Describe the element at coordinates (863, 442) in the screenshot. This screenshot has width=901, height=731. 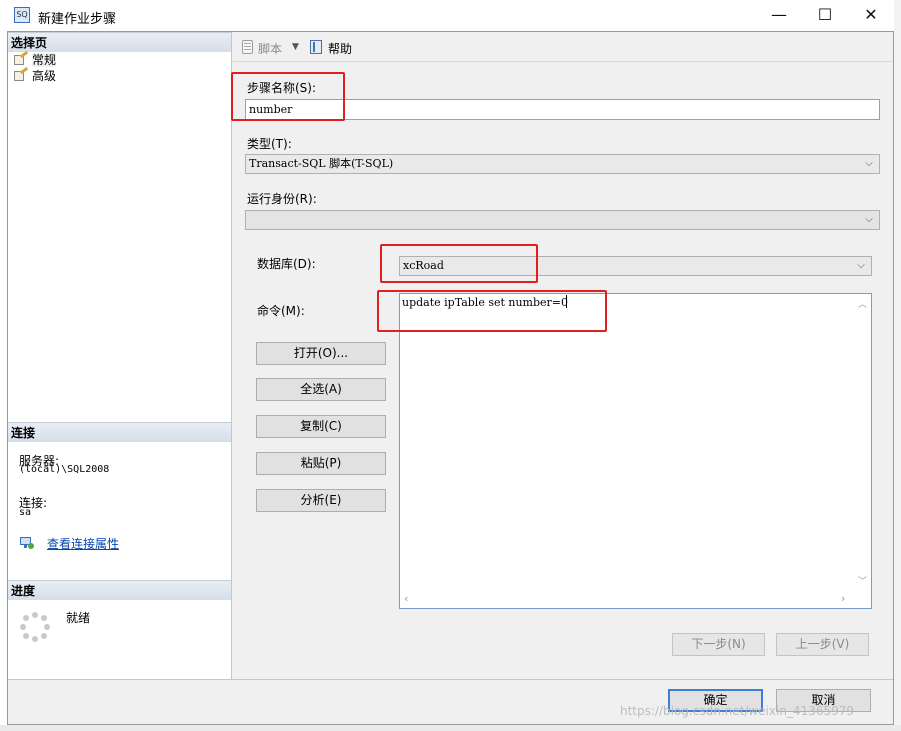
I see `vertical-scrollbar: ︿ ﹀` at that location.